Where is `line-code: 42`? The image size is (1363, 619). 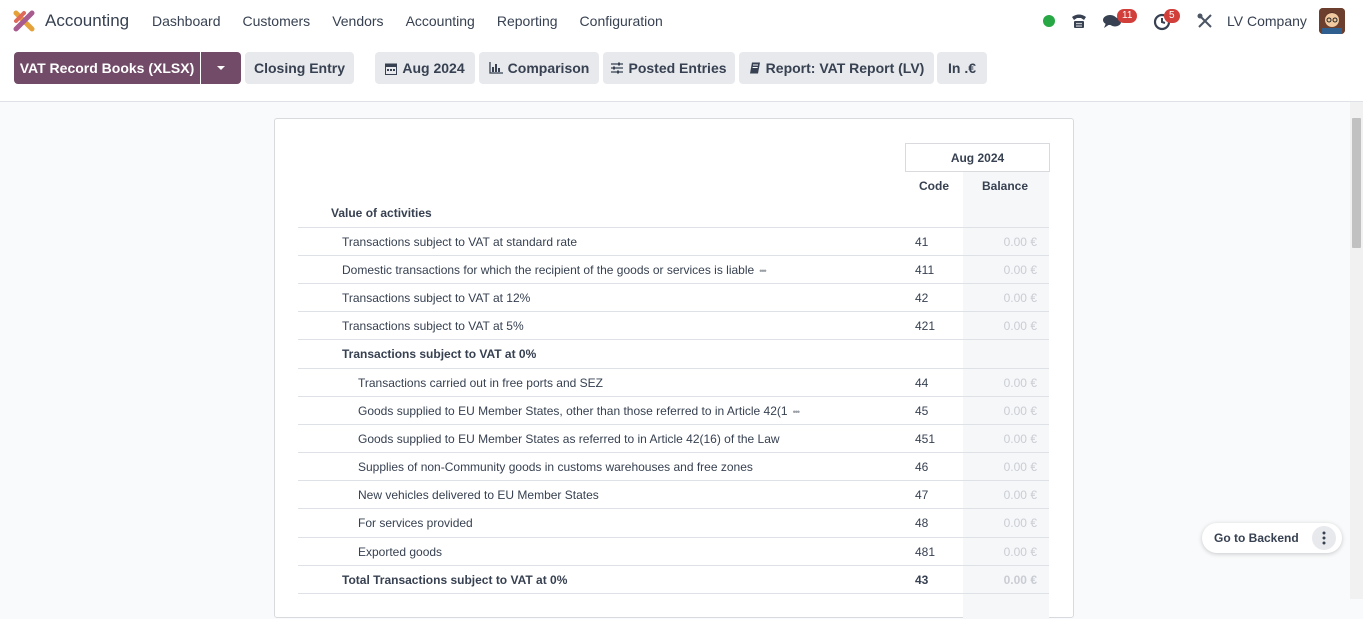 line-code: 42 is located at coordinates (922, 298).